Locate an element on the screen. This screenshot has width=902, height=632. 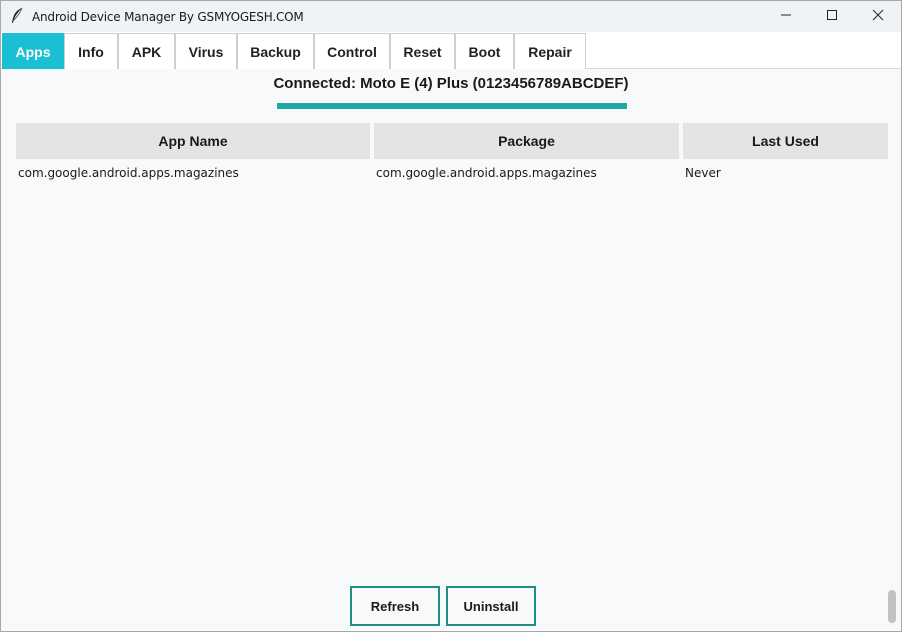
cell-package: com.google.android.apps.magazines is located at coordinates (486, 173).